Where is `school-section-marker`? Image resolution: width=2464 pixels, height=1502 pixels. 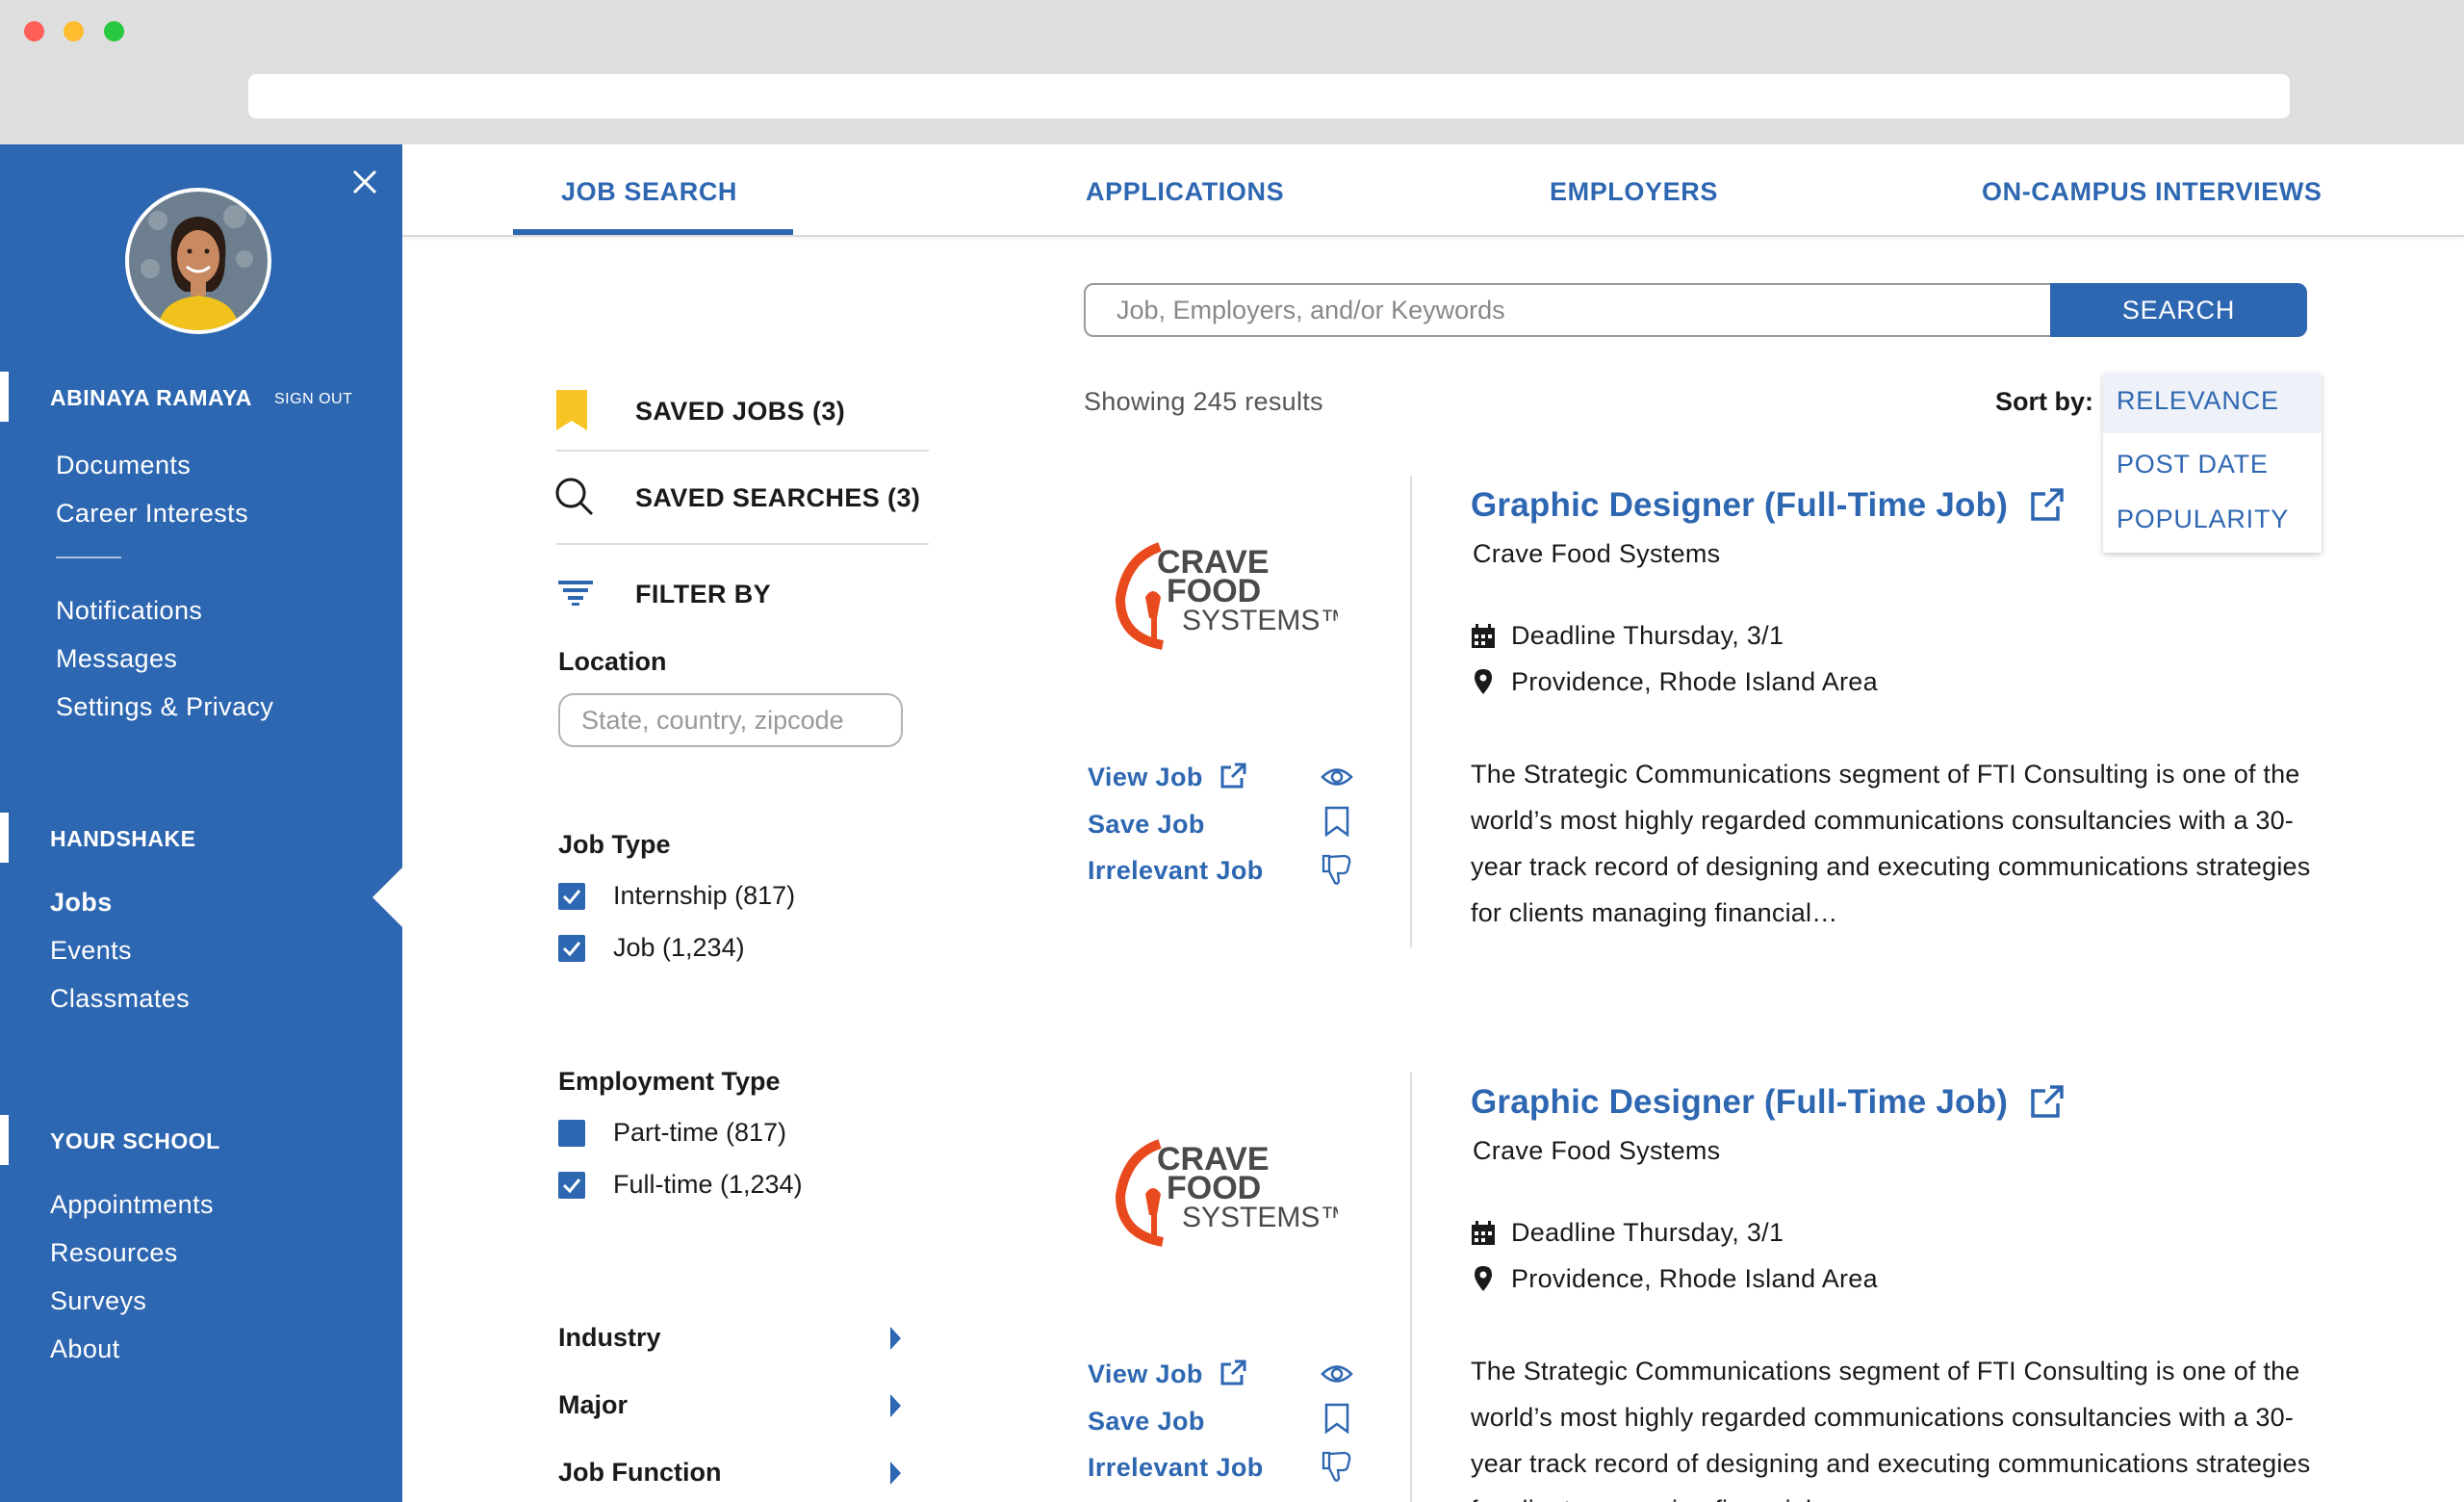
school-section-marker is located at coordinates (4, 1140).